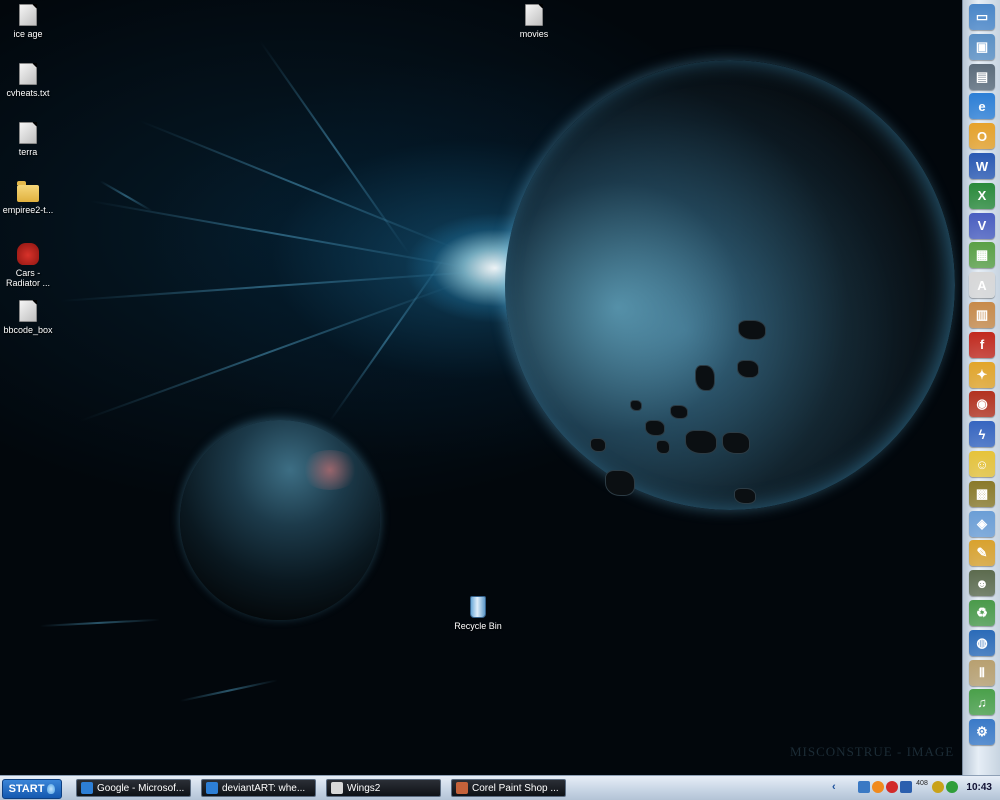  I want to click on visio-icon: V, so click(982, 225).